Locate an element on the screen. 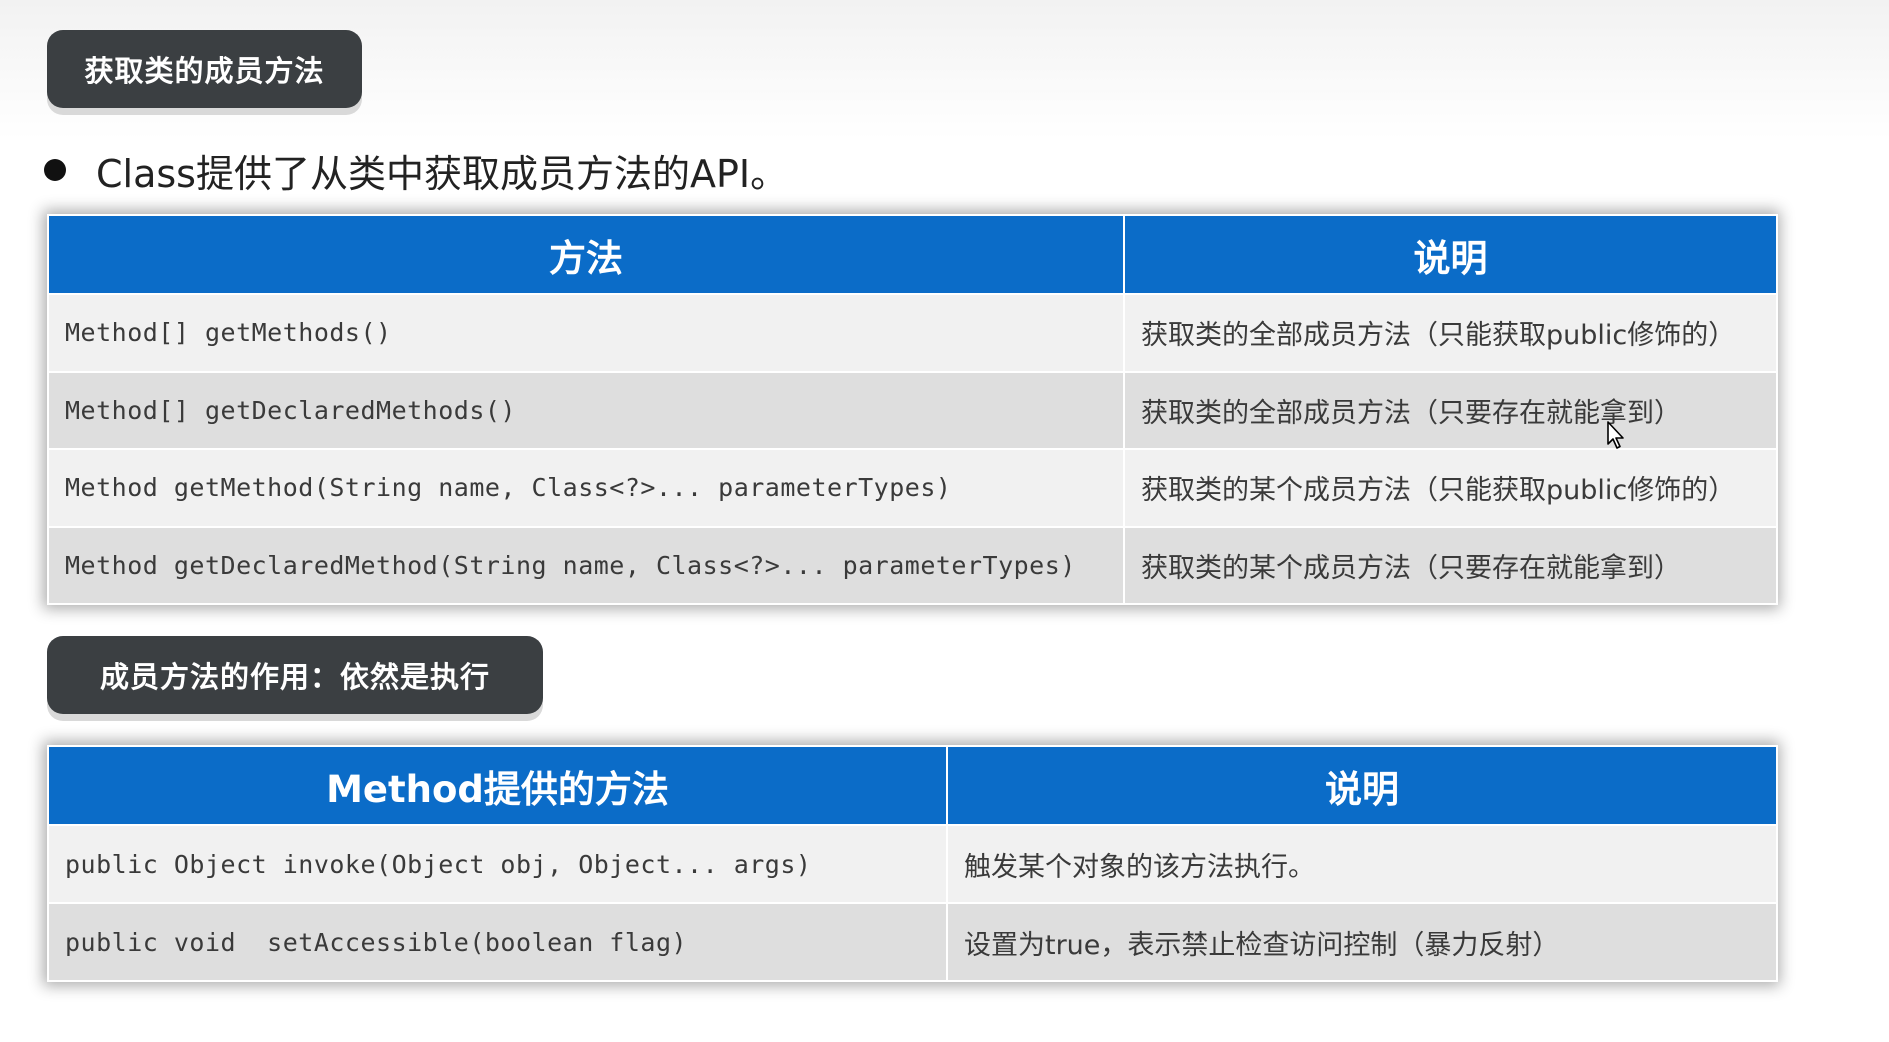 This screenshot has height=1042, width=1889. table-header-row: 方法 说明 is located at coordinates (912, 254).